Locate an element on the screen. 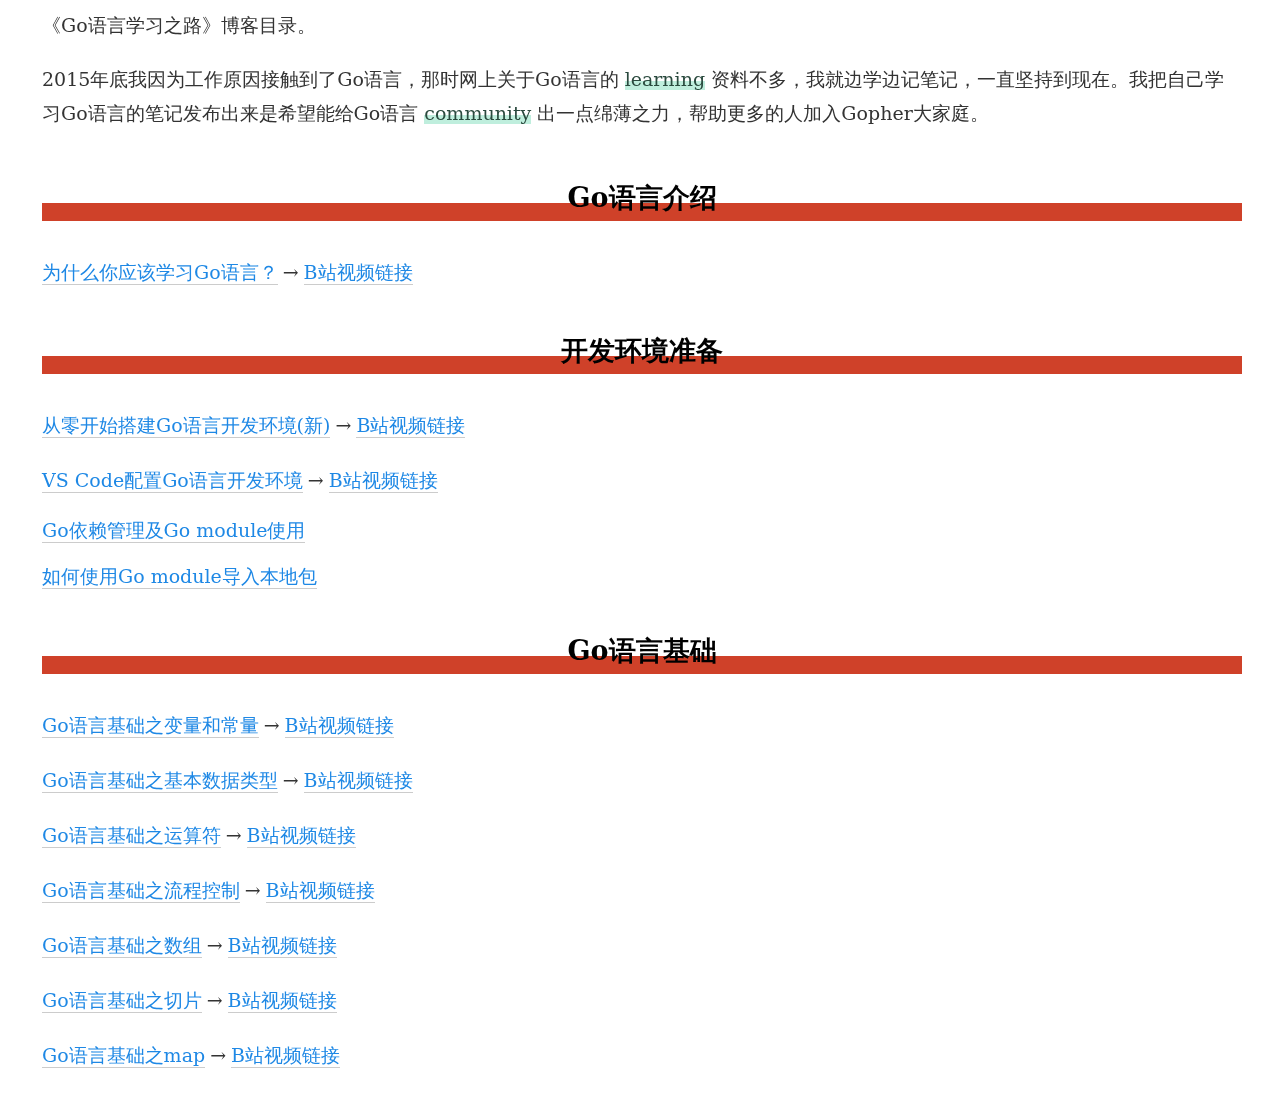 The image size is (1288, 1105). article-link: Go语言基础之数组 is located at coordinates (122, 945).